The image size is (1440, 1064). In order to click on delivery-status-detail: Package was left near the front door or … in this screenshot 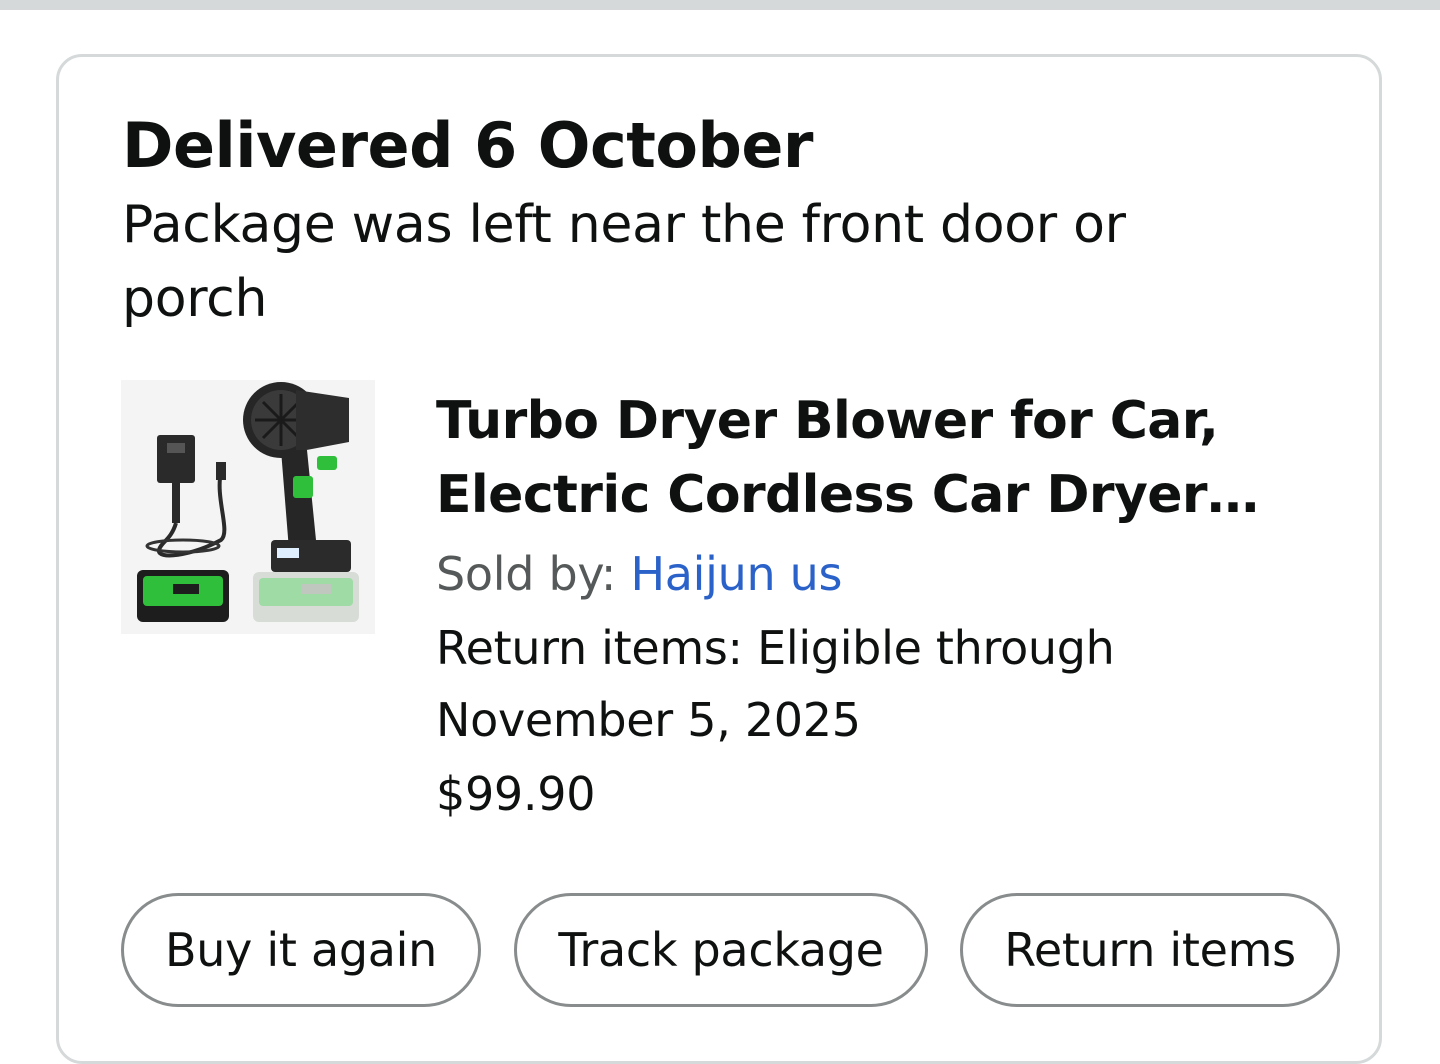, I will do `click(624, 262)`.